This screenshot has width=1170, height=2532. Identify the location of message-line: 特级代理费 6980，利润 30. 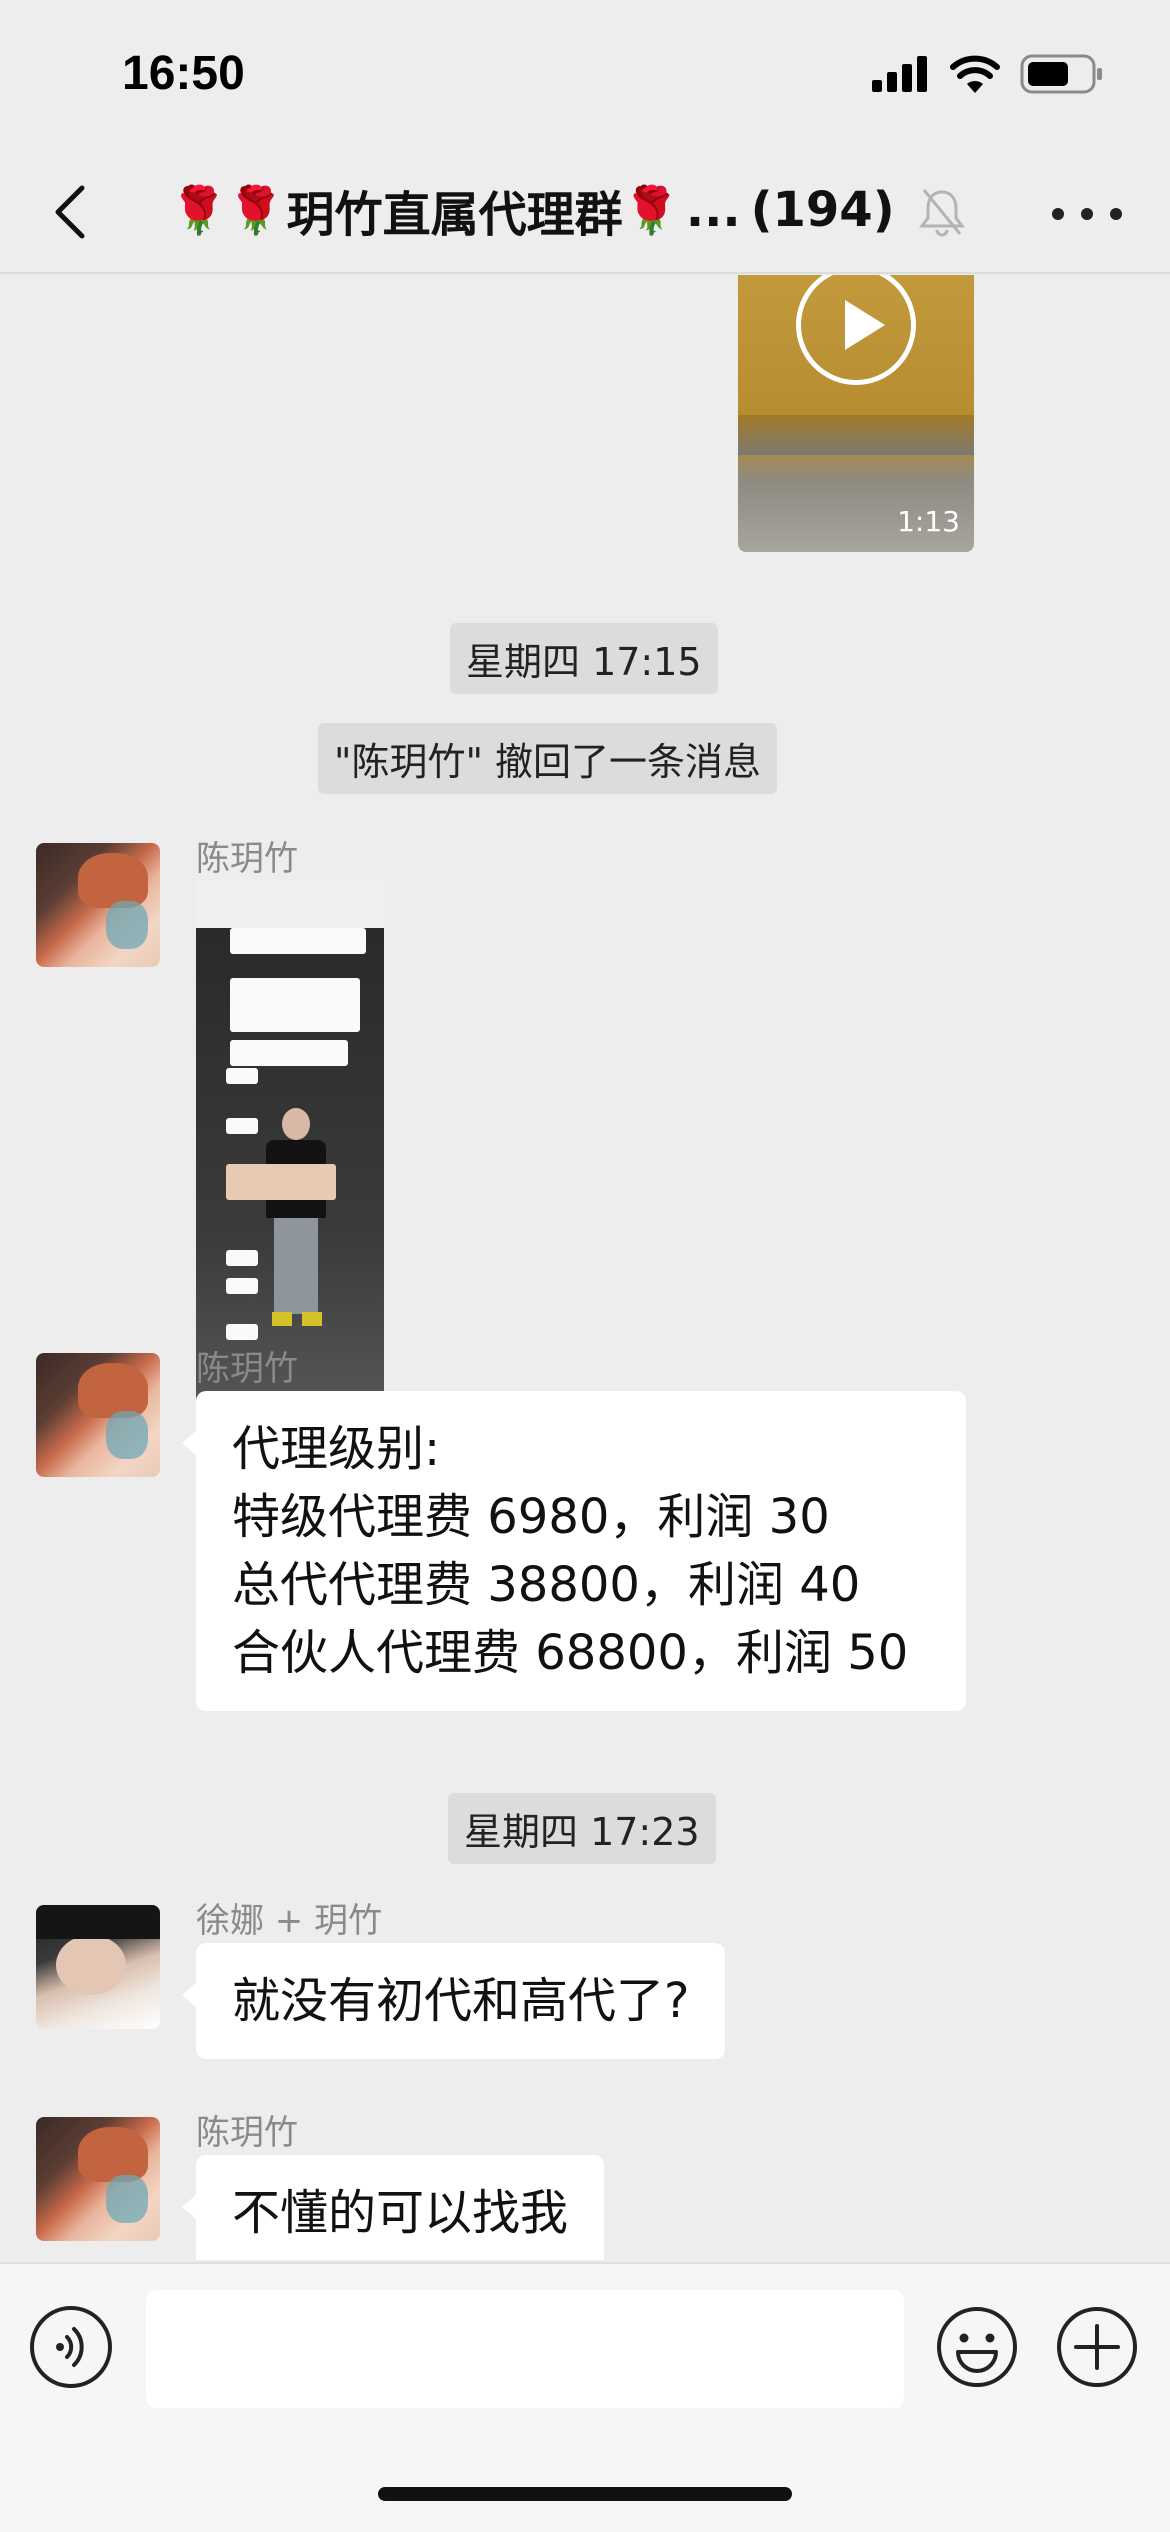
(531, 1517).